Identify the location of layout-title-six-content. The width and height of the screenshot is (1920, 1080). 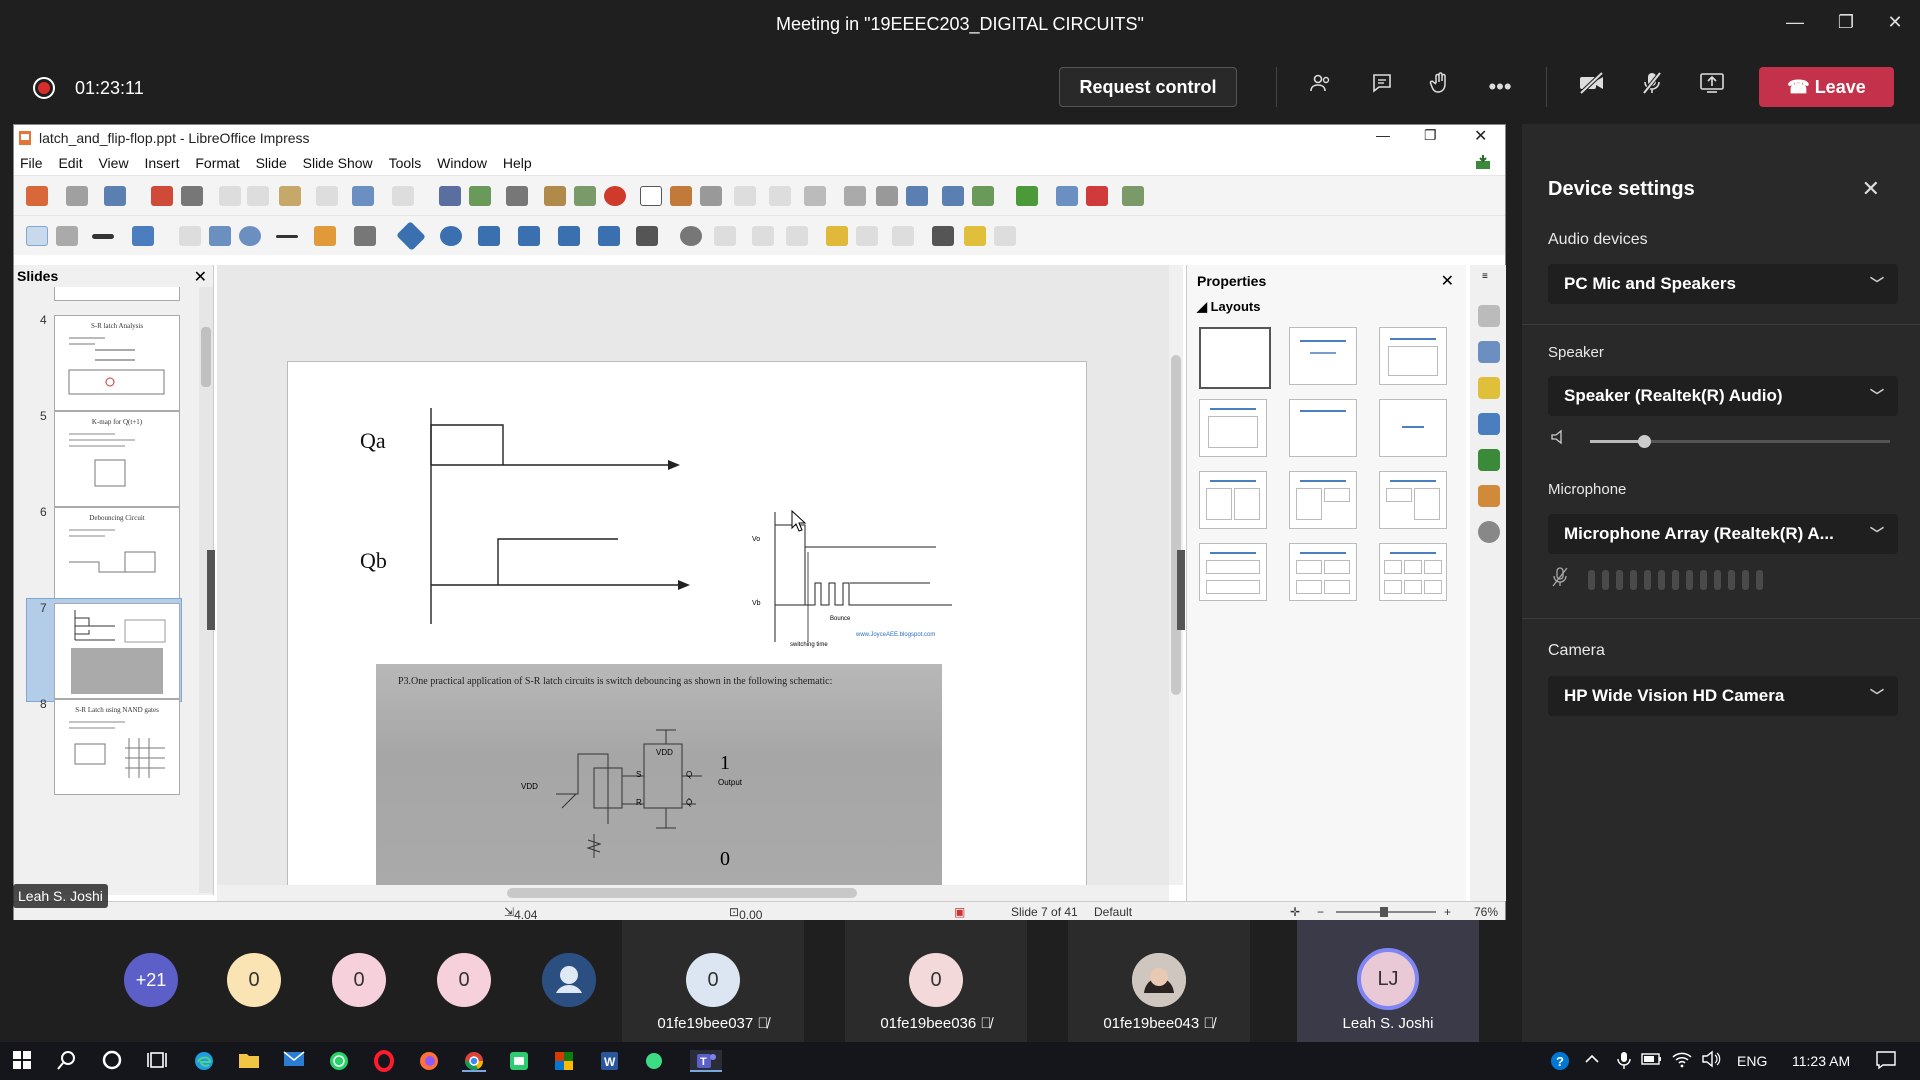
(1413, 572).